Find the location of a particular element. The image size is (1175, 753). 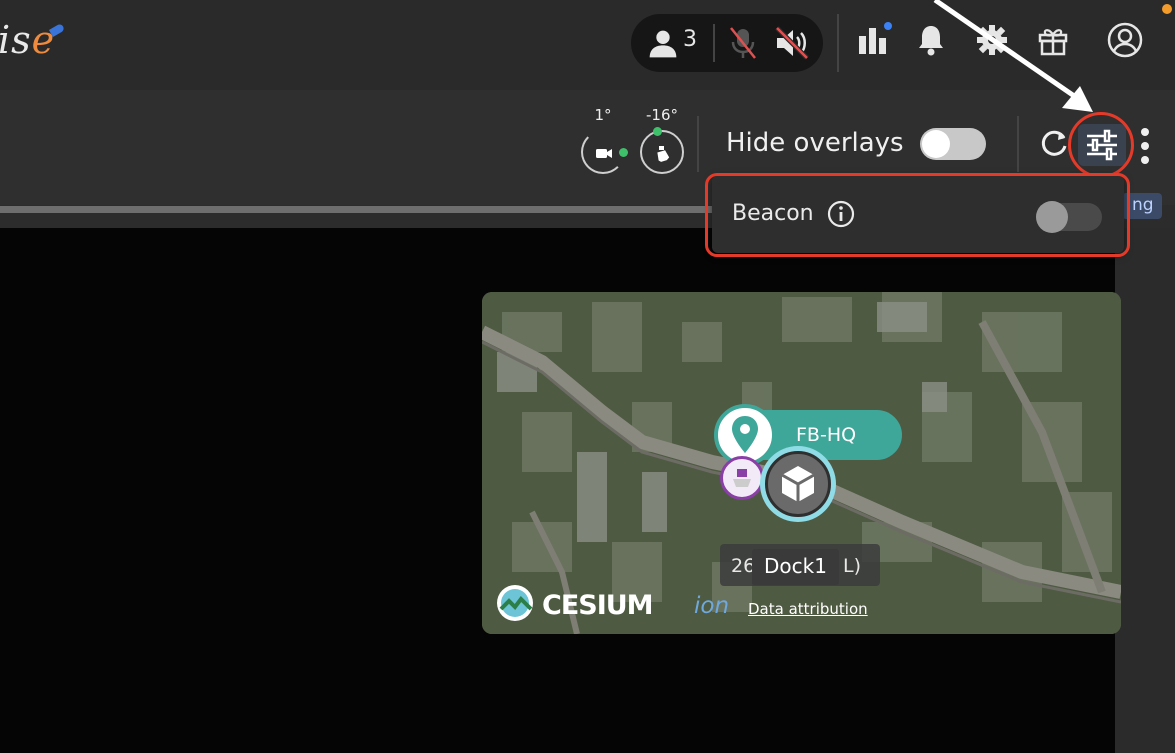

location-pin-icon is located at coordinates (745, 434).